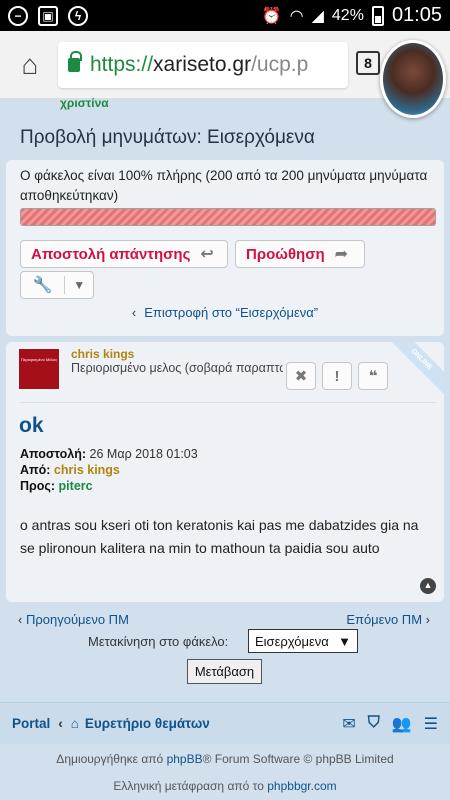 The width and height of the screenshot is (450, 800). I want to click on tools-dropdown-button: 🔧 ▼, so click(57, 285).